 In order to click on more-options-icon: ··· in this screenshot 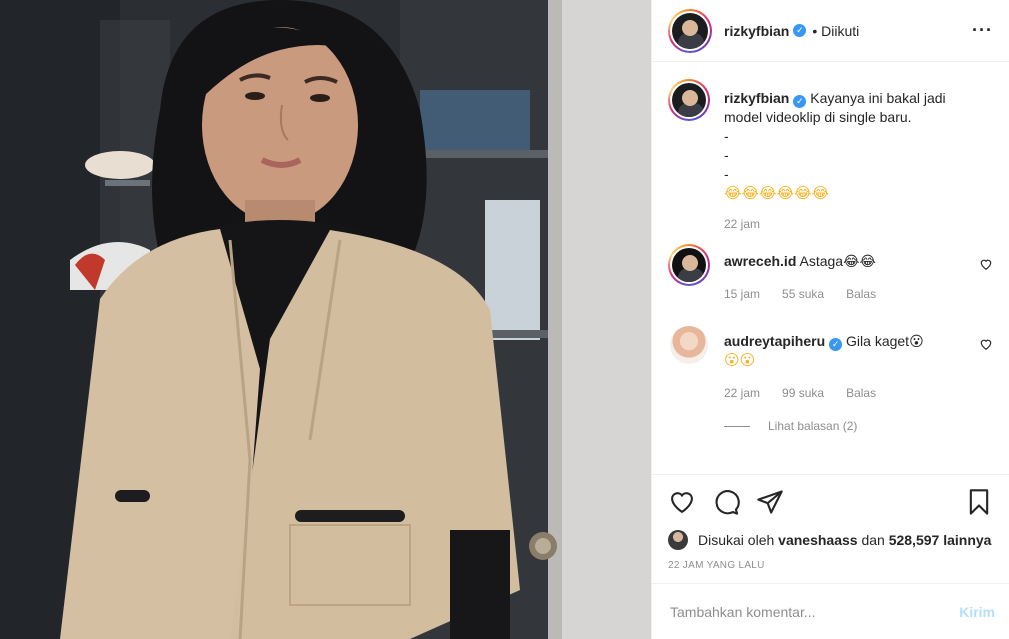, I will do `click(982, 30)`.